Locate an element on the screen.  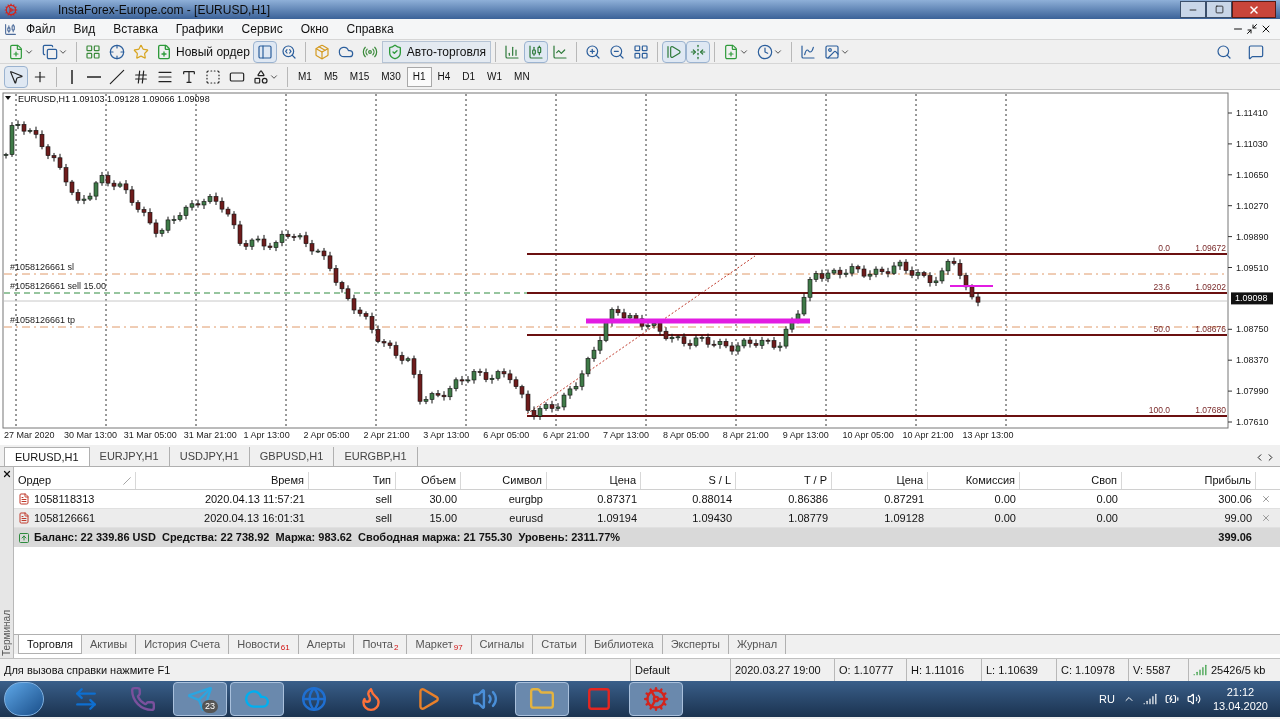
time-label: 6 Apr 05:00 is located at coordinates (506, 435).